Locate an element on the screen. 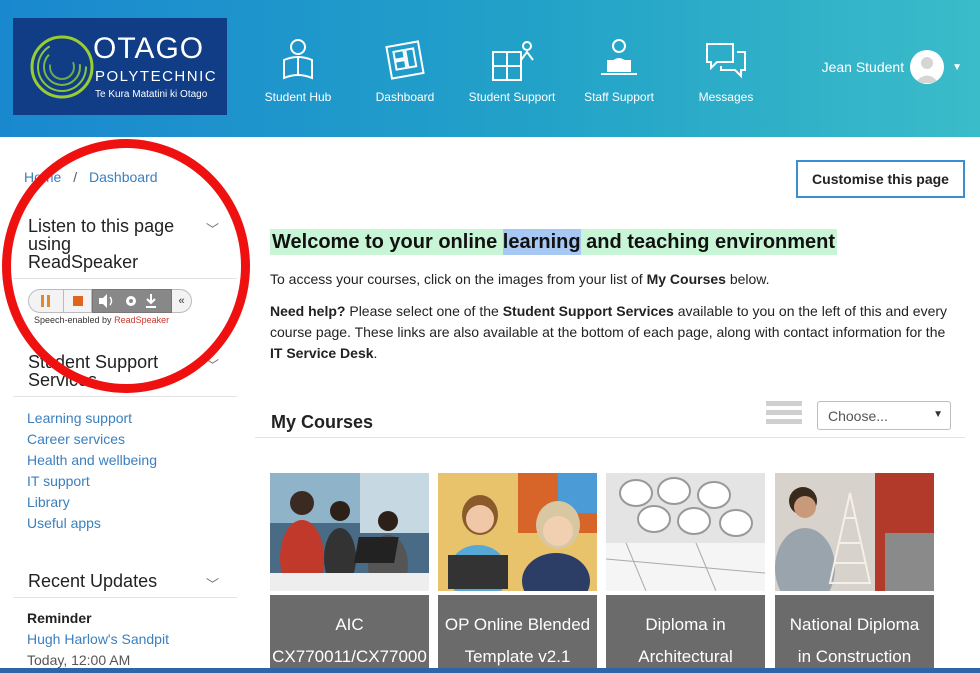 The width and height of the screenshot is (980, 673). support-title-line1: Student Support is located at coordinates (93, 362).